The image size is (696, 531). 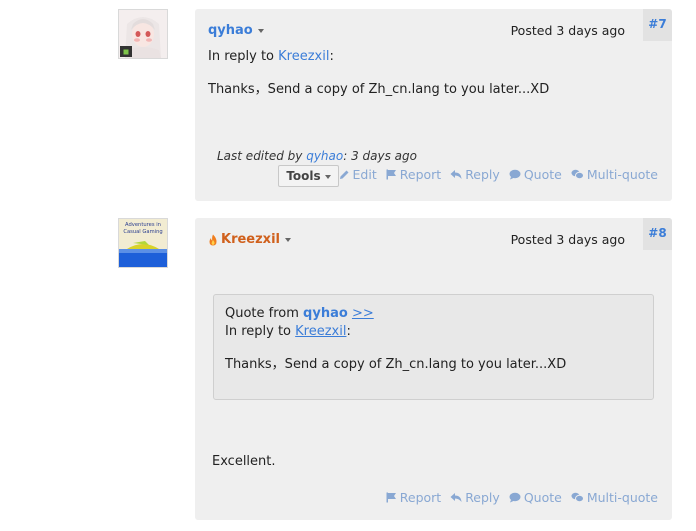 I want to click on edit-button: Edit, so click(x=358, y=174).